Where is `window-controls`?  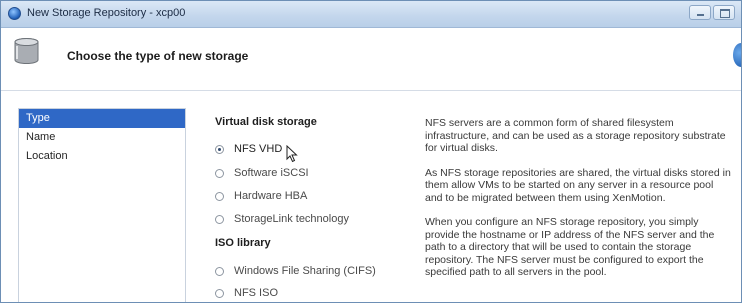 window-controls is located at coordinates (712, 13).